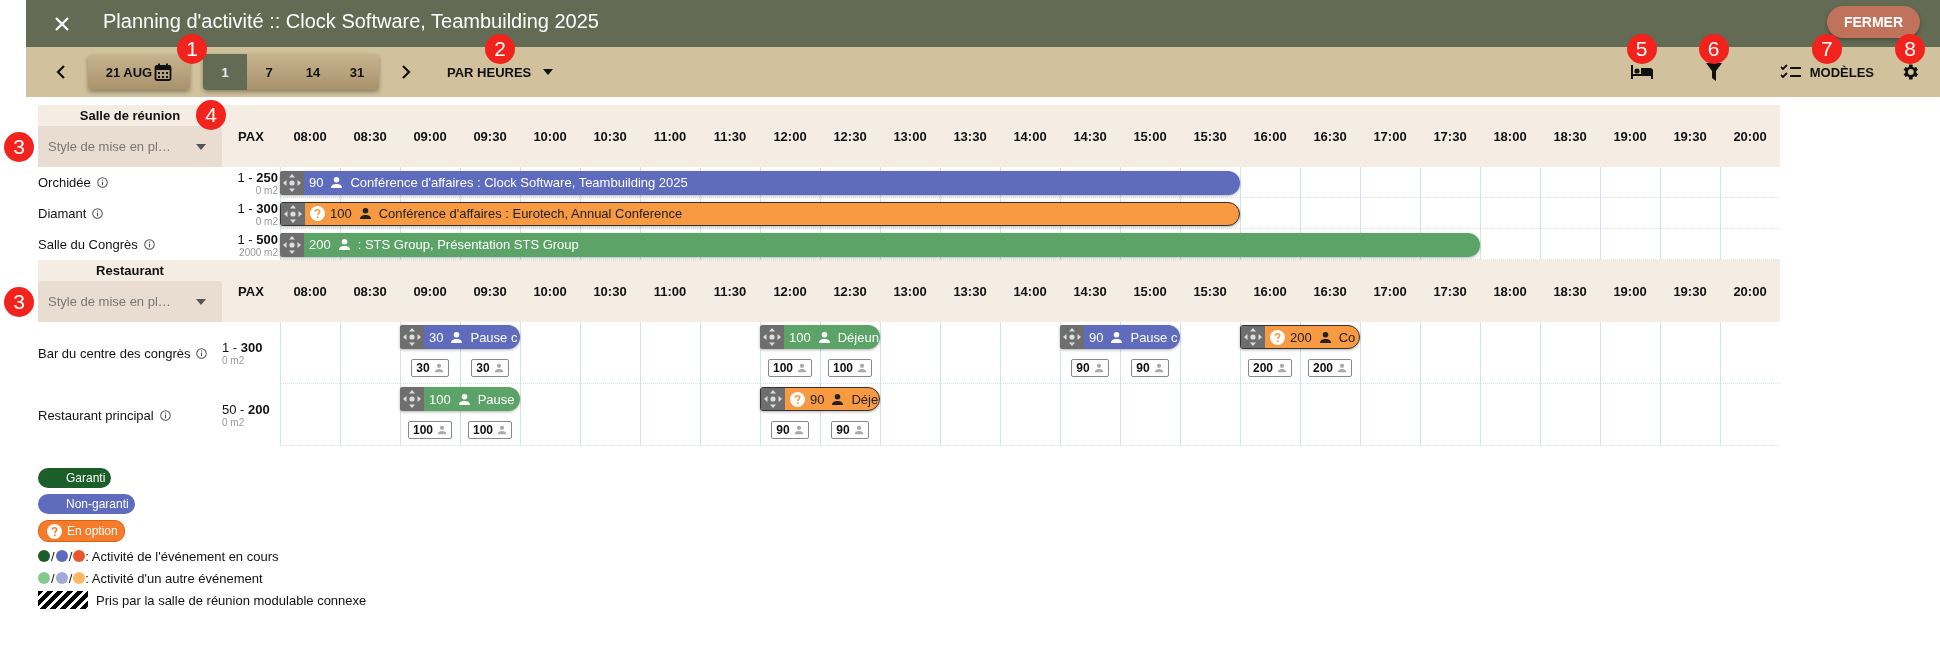  I want to click on day-range-tab: 31, so click(357, 72).